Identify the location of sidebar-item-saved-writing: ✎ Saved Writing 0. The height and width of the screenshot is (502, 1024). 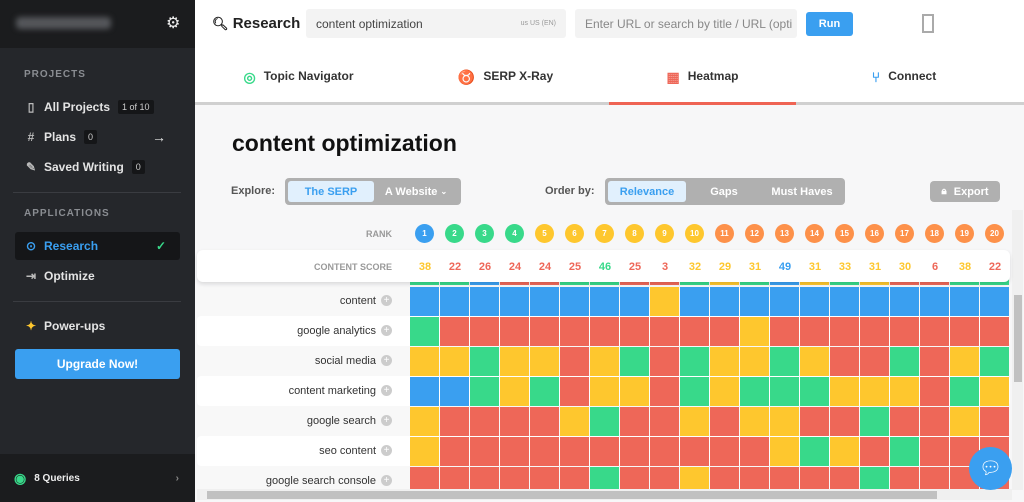
(97, 167).